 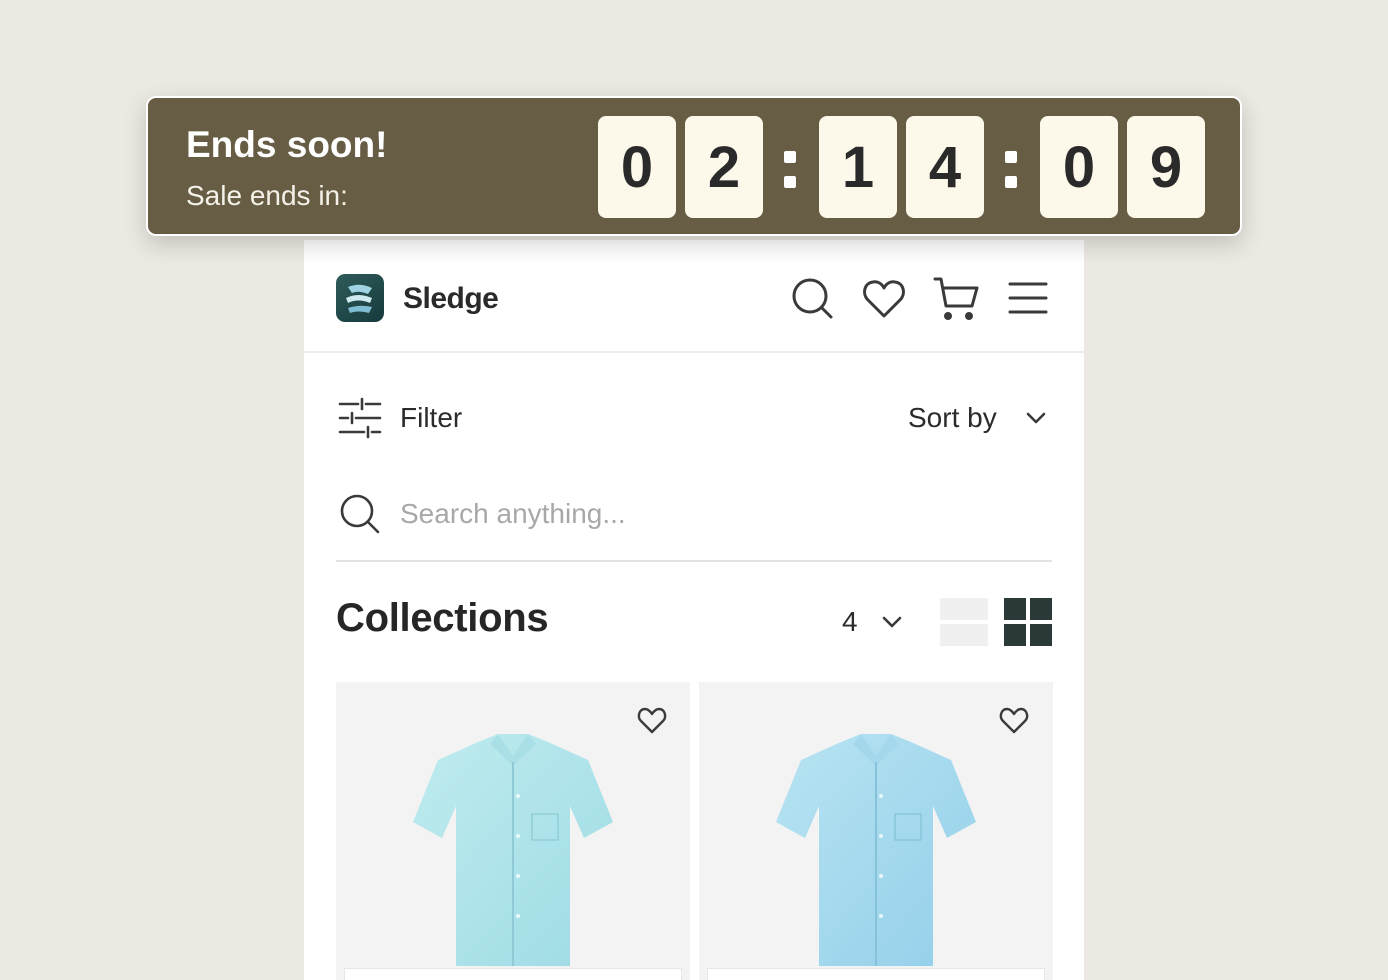 I want to click on countdown-digit: 1, so click(x=858, y=167).